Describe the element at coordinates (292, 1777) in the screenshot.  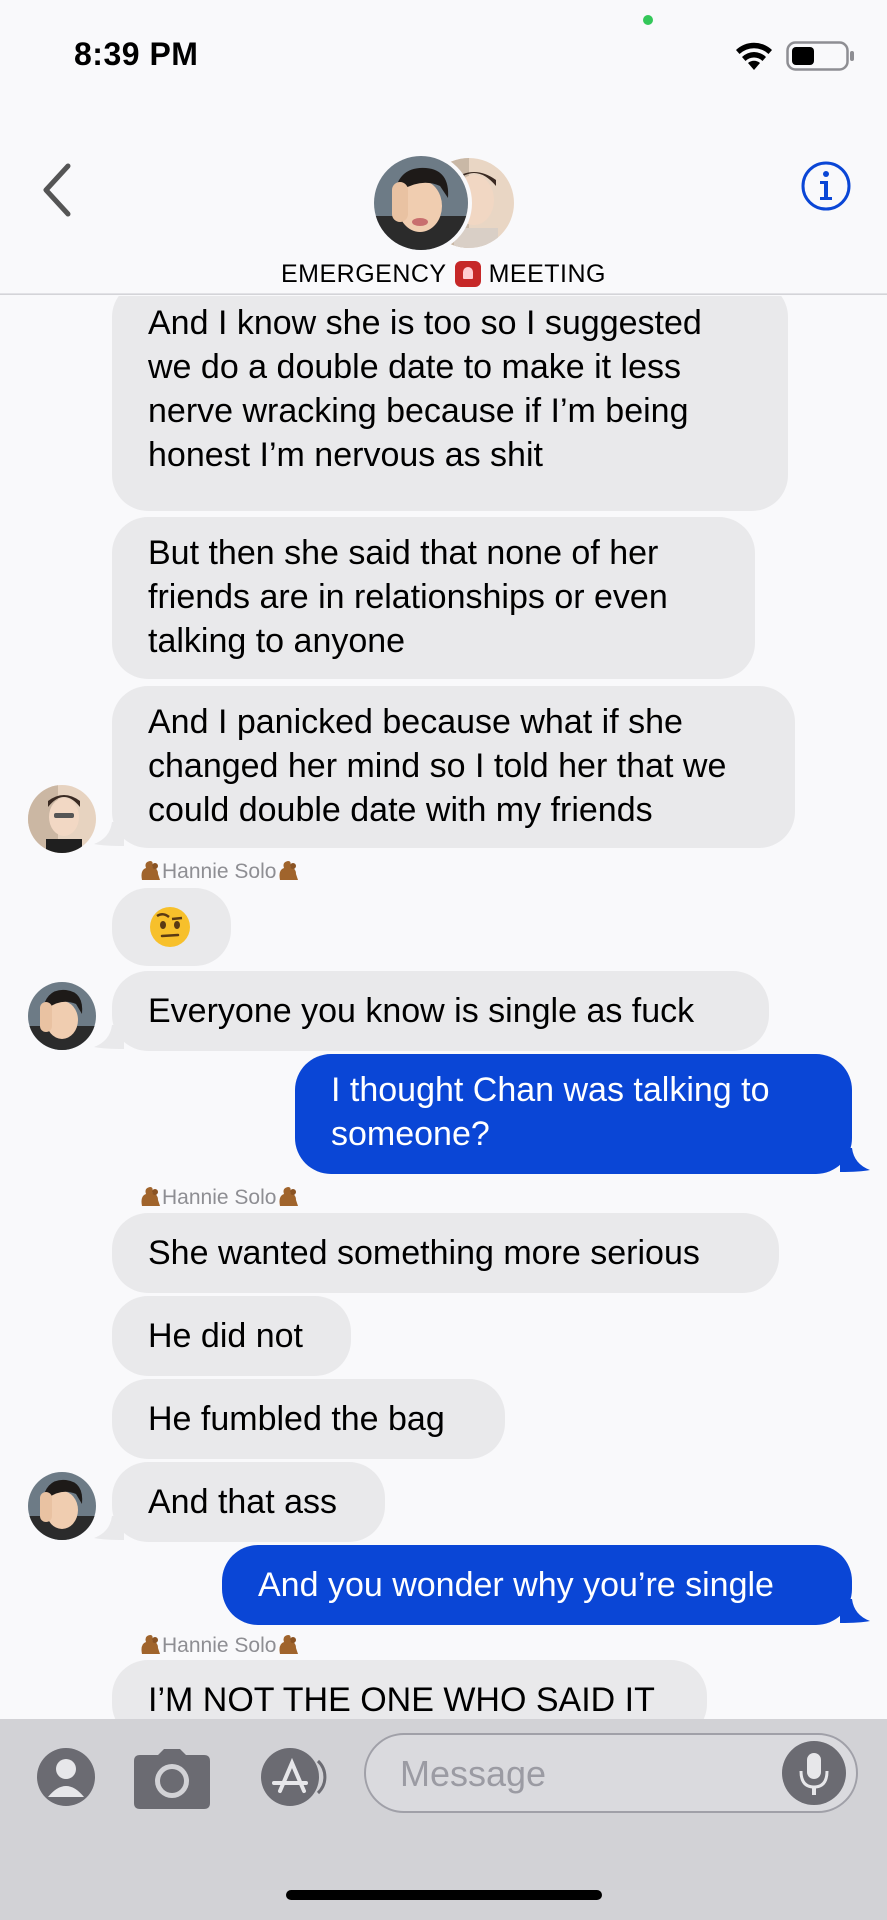
I see `app-store-icon` at that location.